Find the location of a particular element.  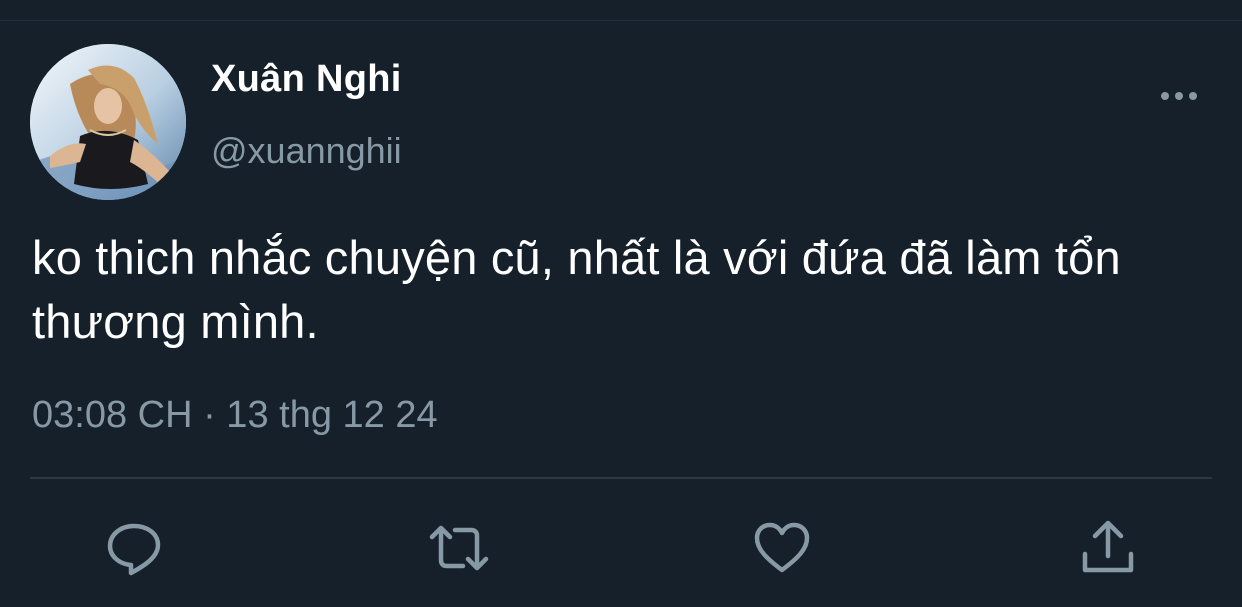

more-horizontal-icon is located at coordinates (1179, 96).